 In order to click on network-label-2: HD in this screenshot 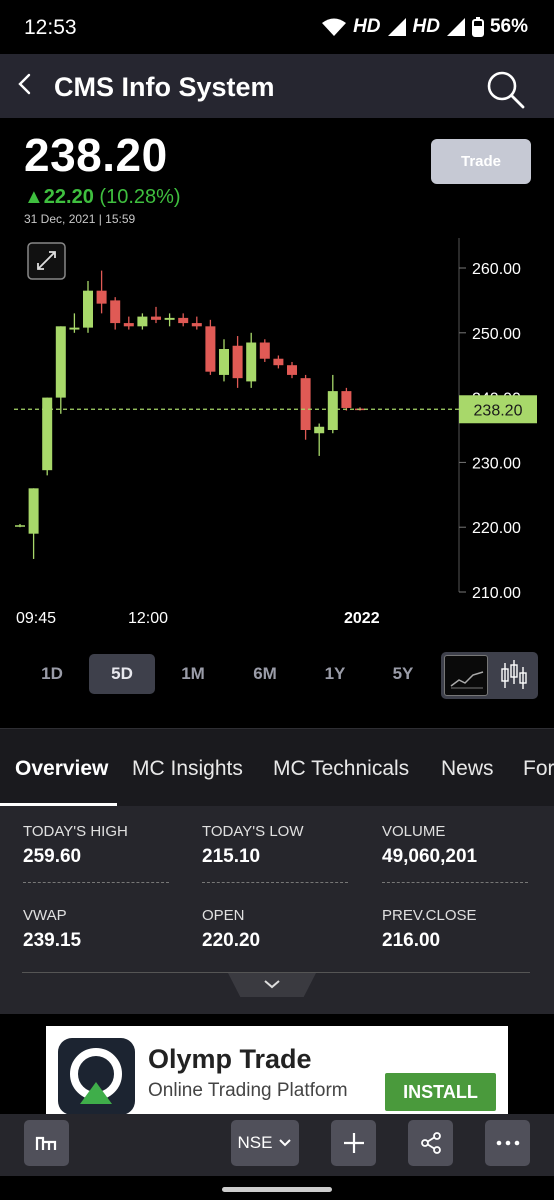, I will do `click(426, 26)`.